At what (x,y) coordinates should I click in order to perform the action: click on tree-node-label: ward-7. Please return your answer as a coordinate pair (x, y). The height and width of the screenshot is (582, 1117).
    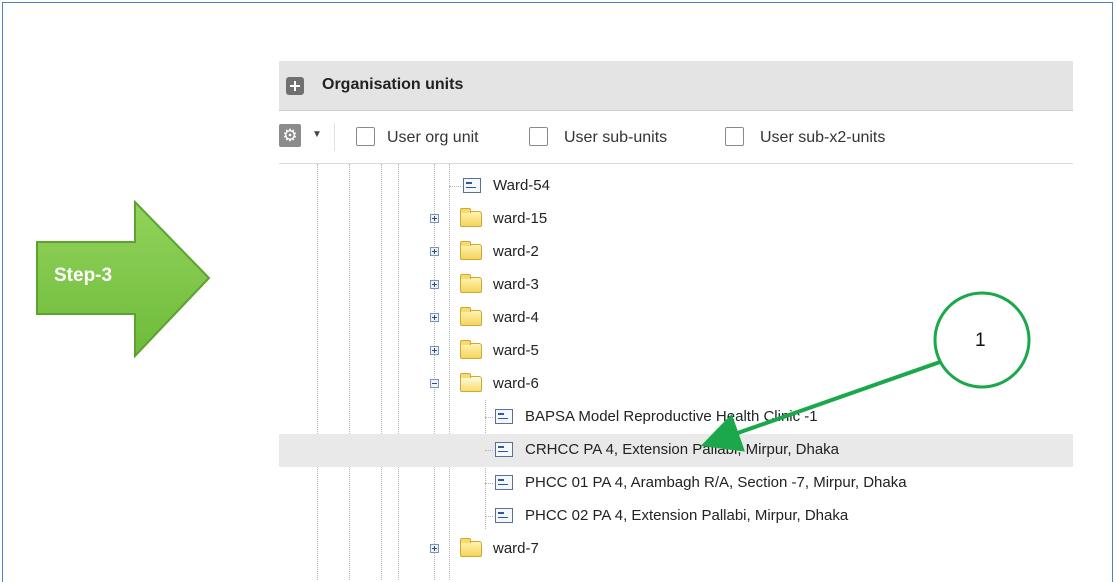
    Looking at the image, I should click on (516, 548).